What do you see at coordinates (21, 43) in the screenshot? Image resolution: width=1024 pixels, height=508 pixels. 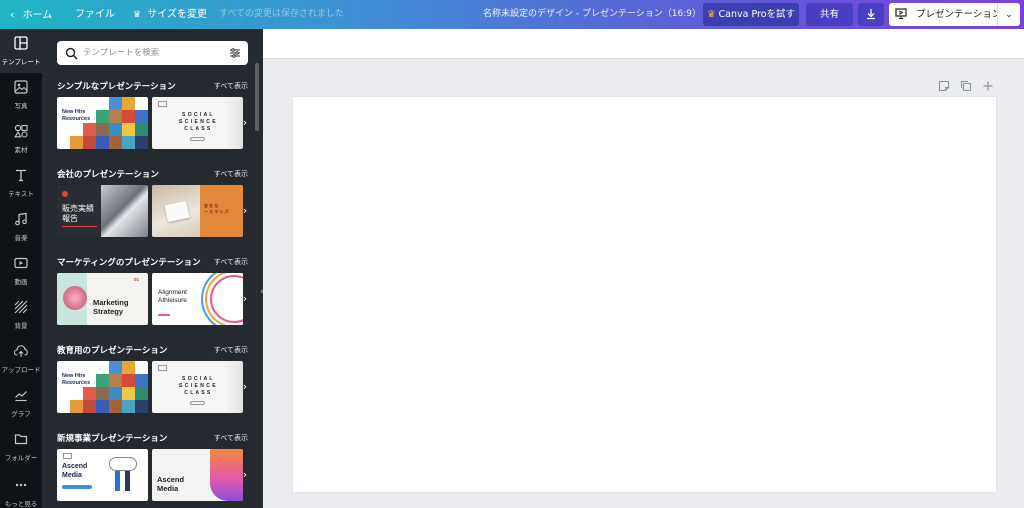 I see `template-icon` at bounding box center [21, 43].